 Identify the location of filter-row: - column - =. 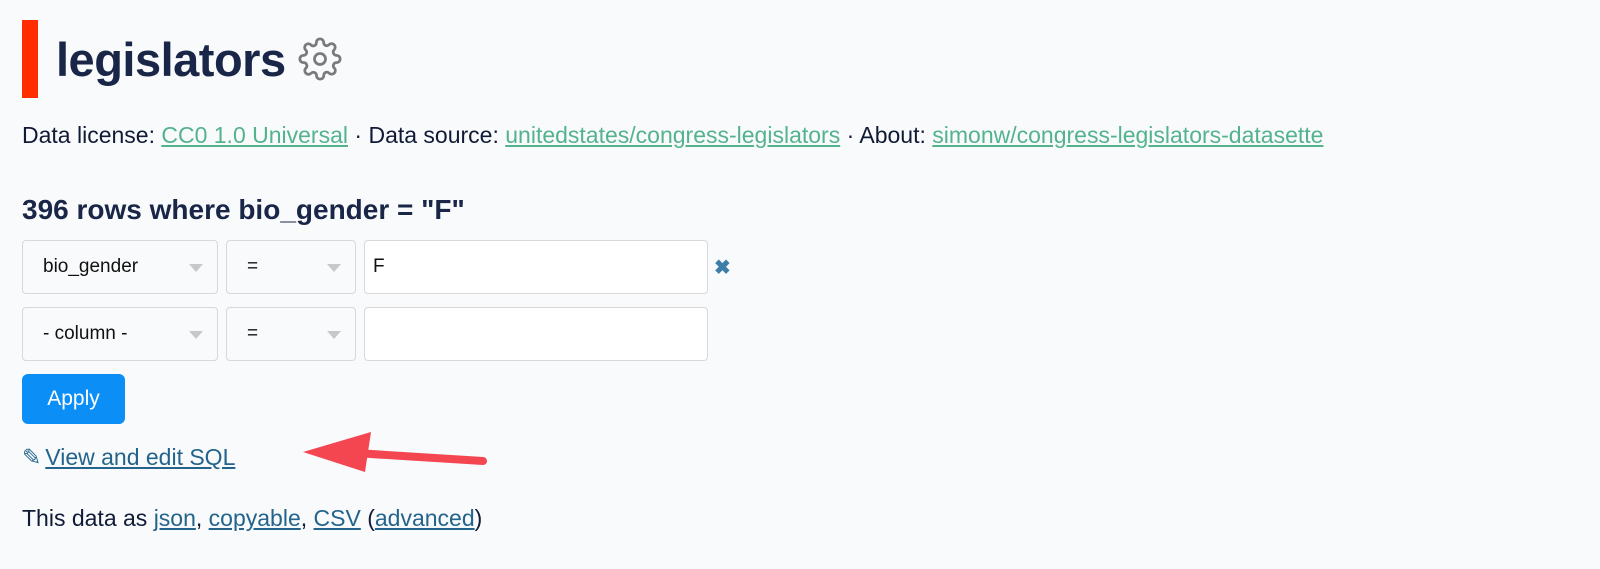
(365, 334).